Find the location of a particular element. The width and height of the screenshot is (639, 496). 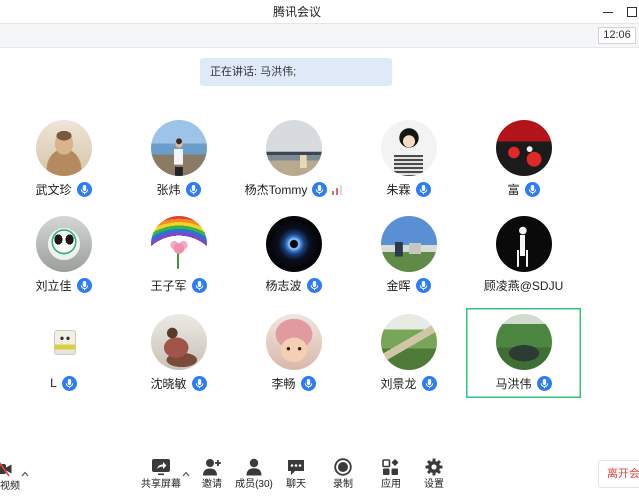

participant-tile: 富 is located at coordinates (523, 162).